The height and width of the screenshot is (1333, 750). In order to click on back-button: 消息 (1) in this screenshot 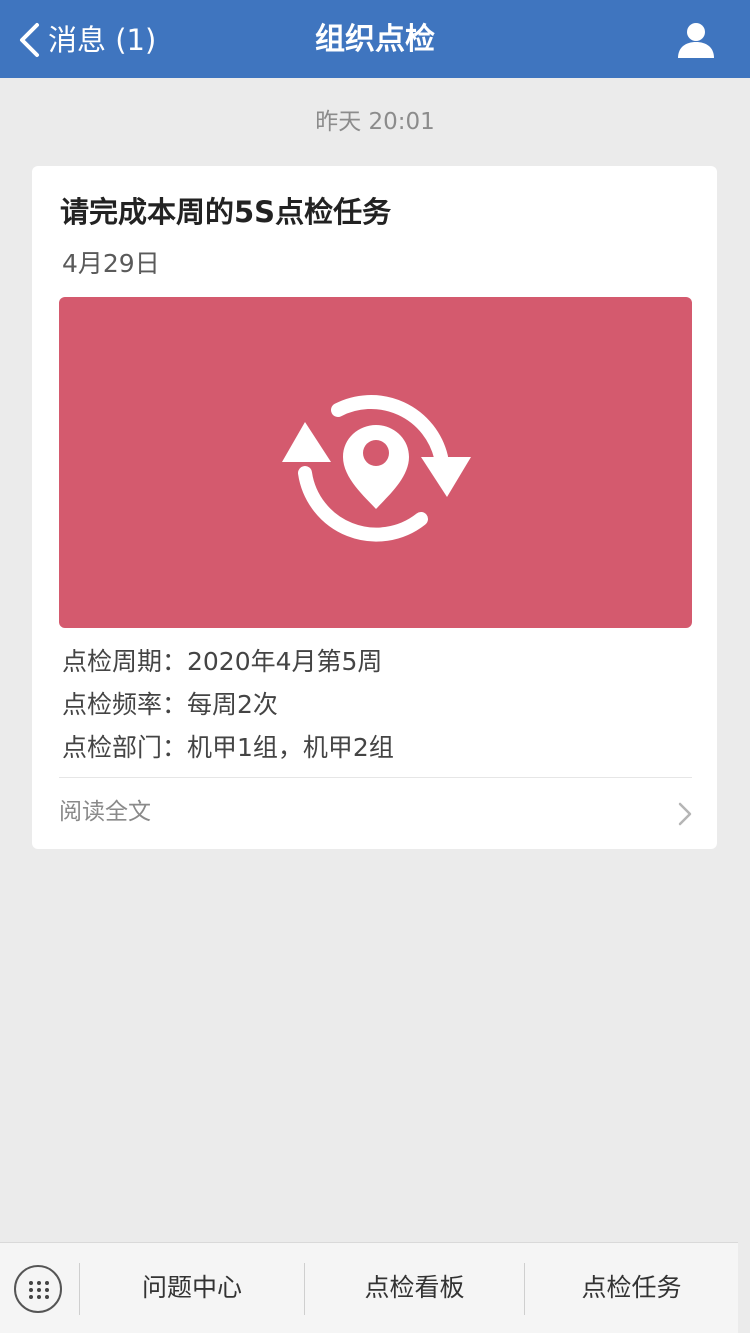, I will do `click(87, 40)`.